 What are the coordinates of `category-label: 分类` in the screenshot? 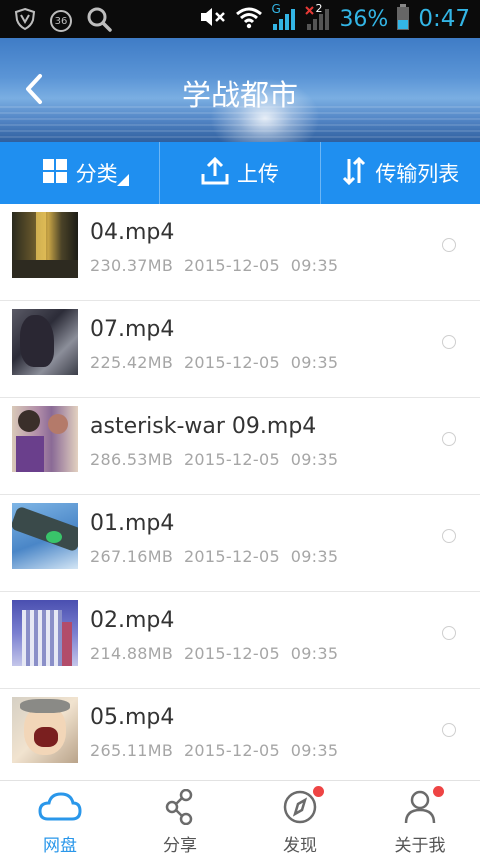 It's located at (96, 174).